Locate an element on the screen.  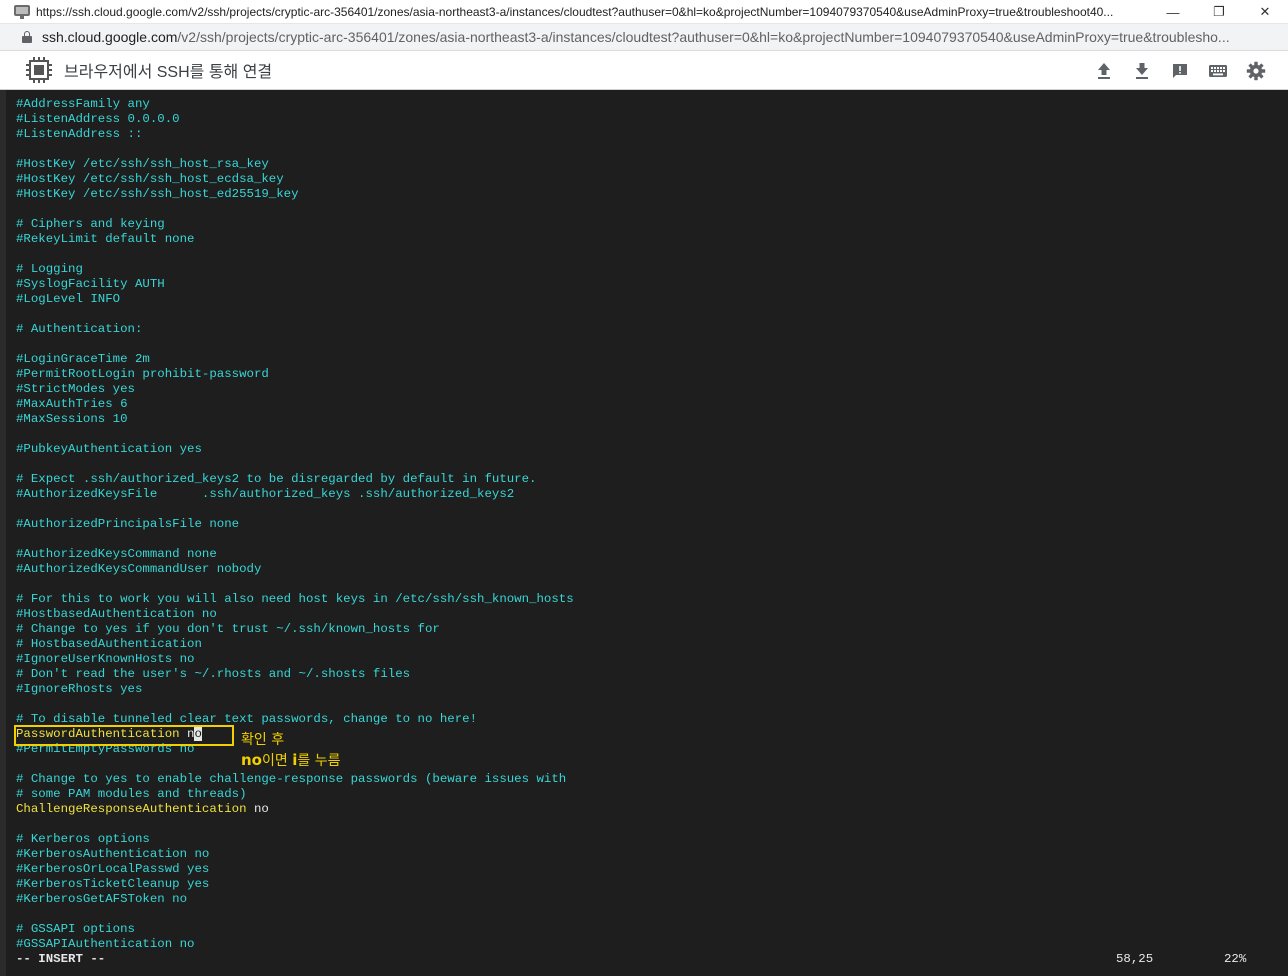
cursor-position: 58,25 is located at coordinates (1135, 959).